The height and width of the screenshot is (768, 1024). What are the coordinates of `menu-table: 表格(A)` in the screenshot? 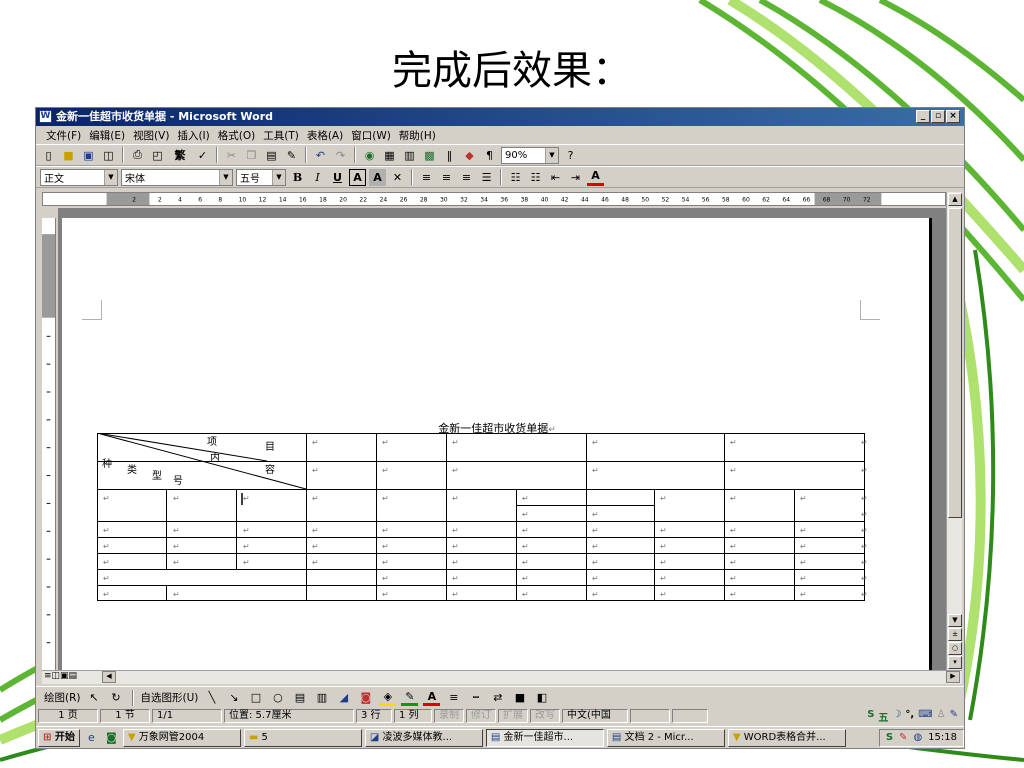 It's located at (325, 135).